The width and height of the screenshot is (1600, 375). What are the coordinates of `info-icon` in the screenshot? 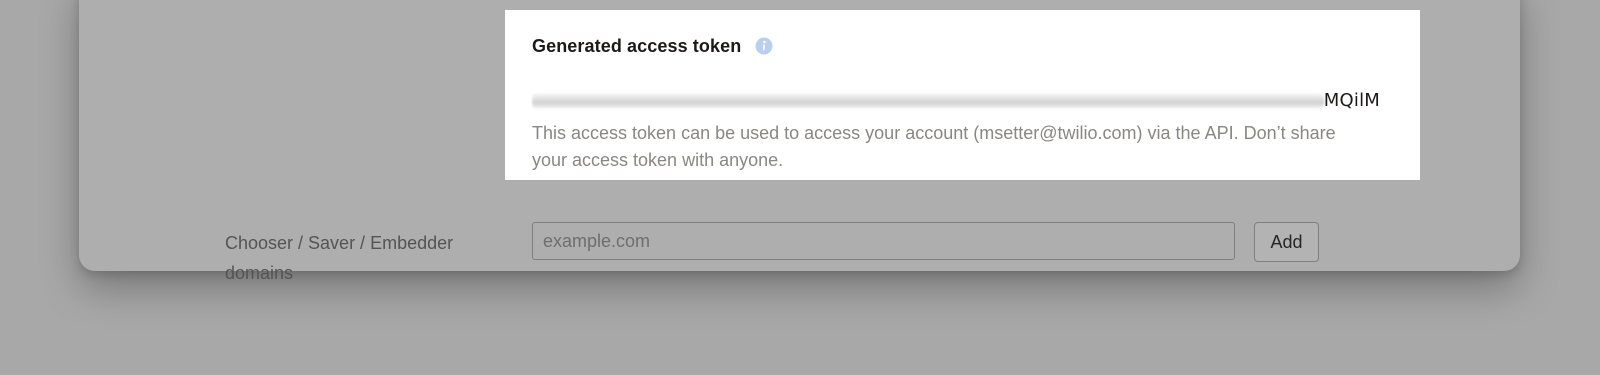 It's located at (764, 46).